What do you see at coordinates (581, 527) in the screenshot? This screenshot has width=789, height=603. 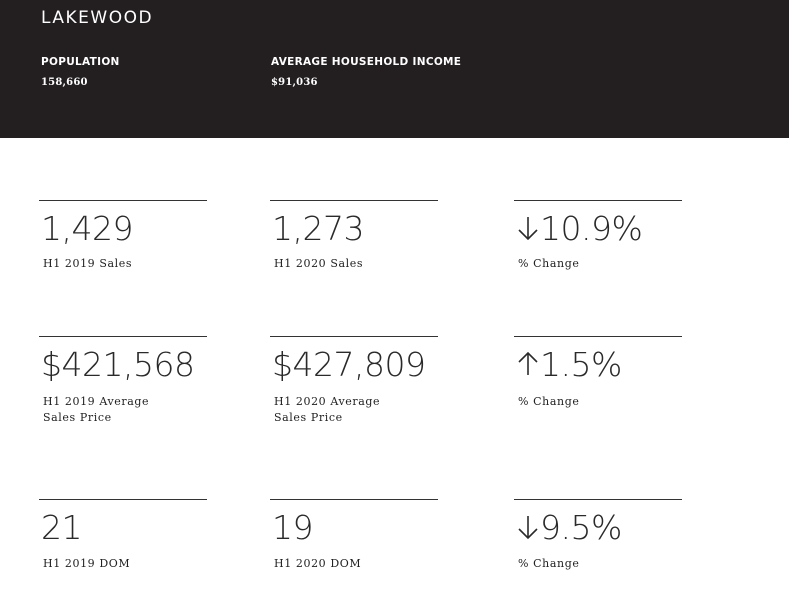 I see `metric-value: 9.5%` at bounding box center [581, 527].